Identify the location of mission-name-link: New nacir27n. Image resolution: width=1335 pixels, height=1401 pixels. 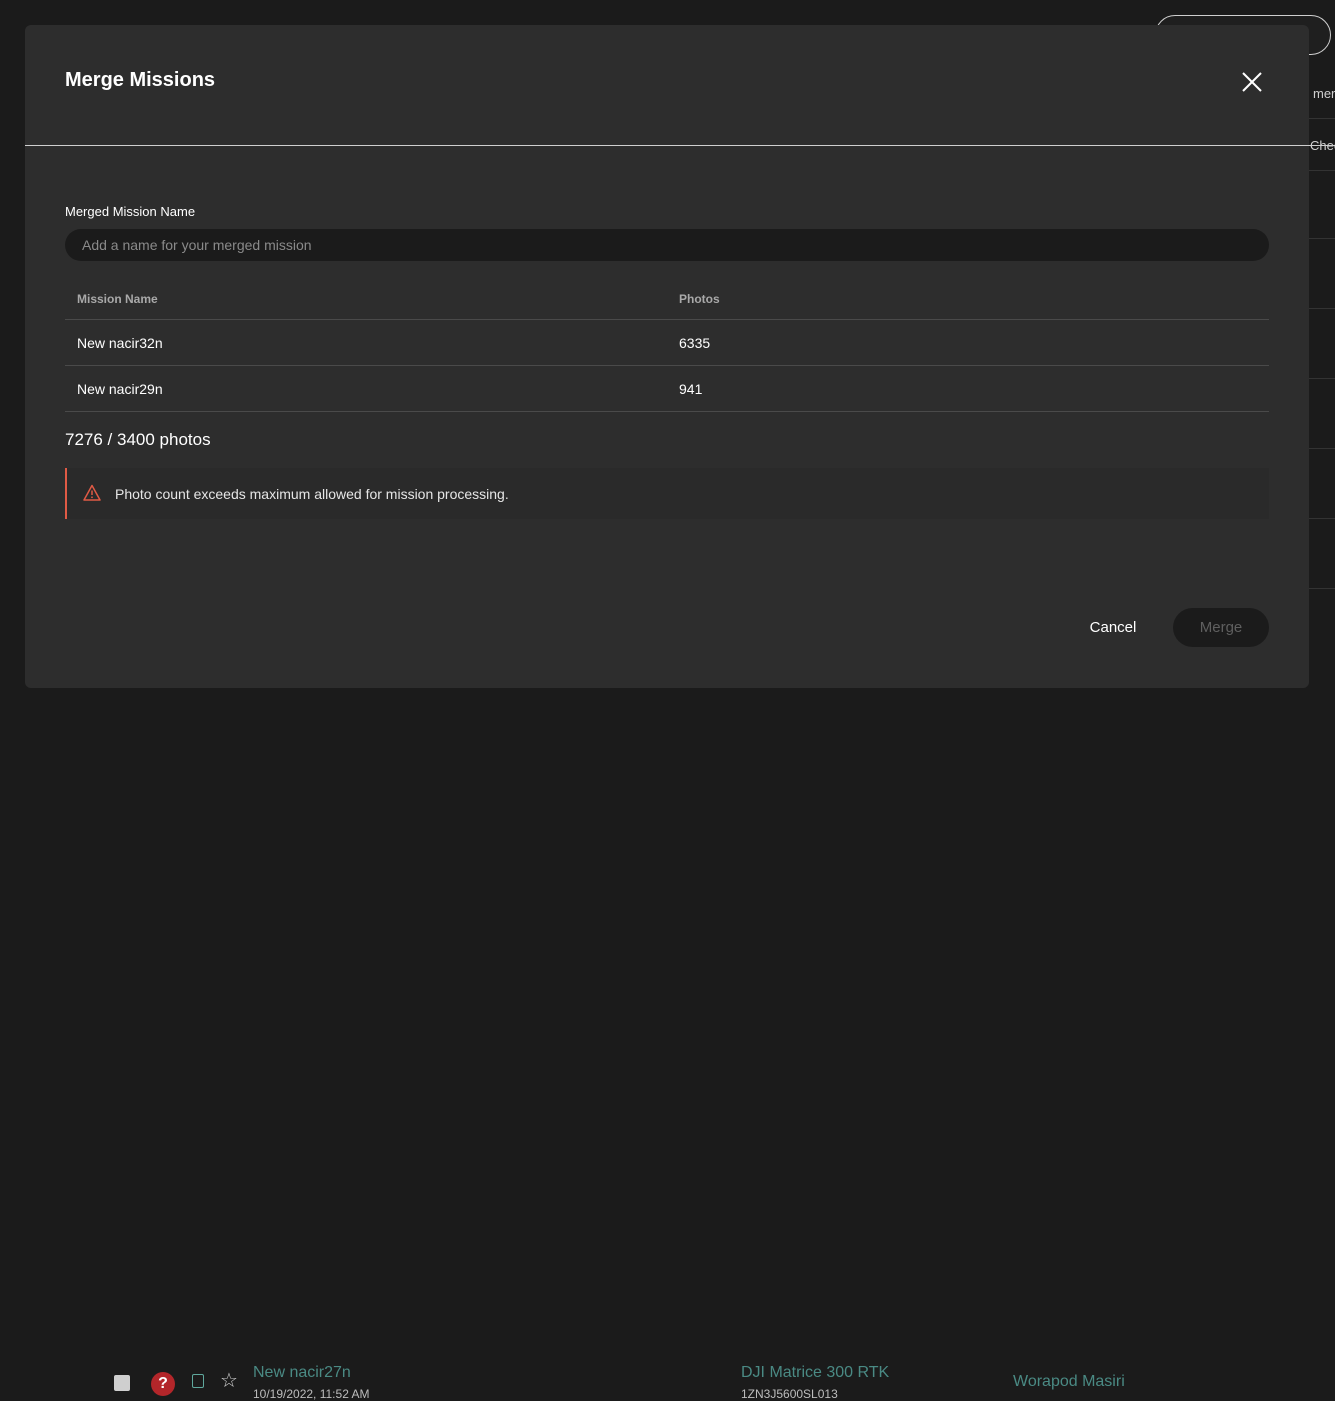
(302, 1373).